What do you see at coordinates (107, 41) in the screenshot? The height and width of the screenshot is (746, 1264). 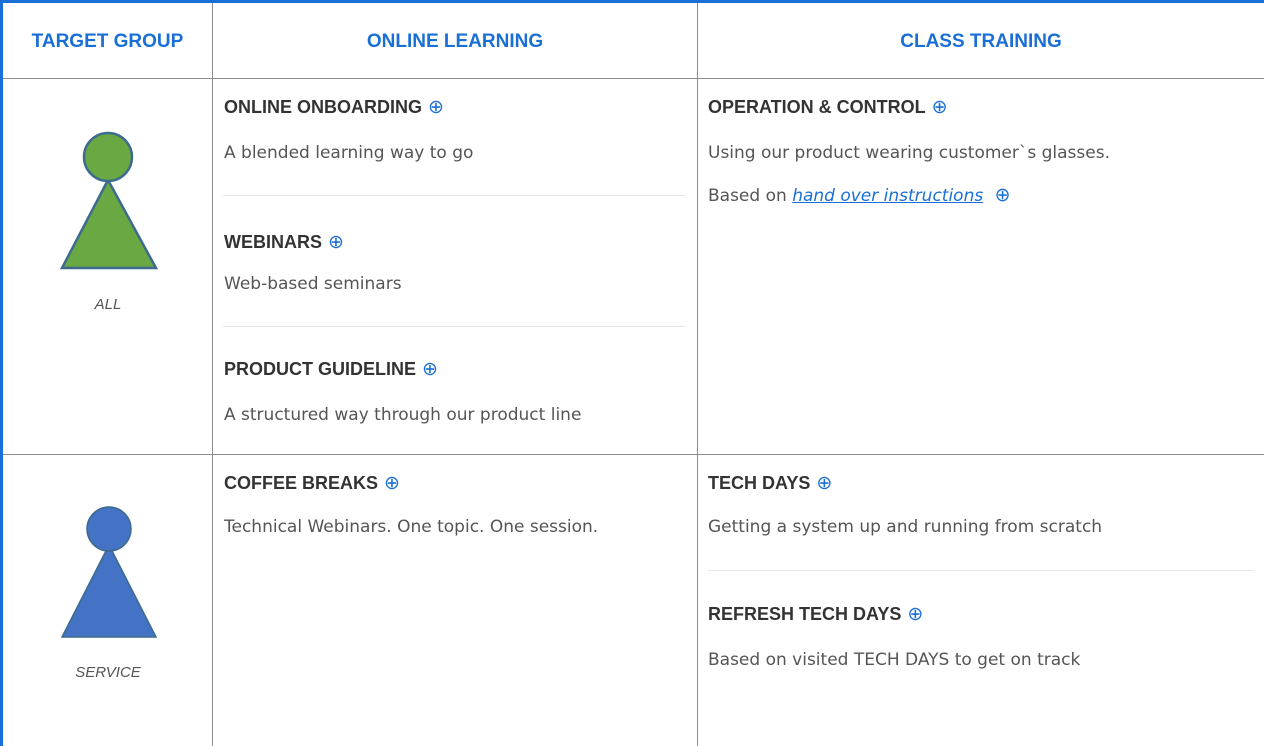 I see `header-target-group: TARGET GROUP` at bounding box center [107, 41].